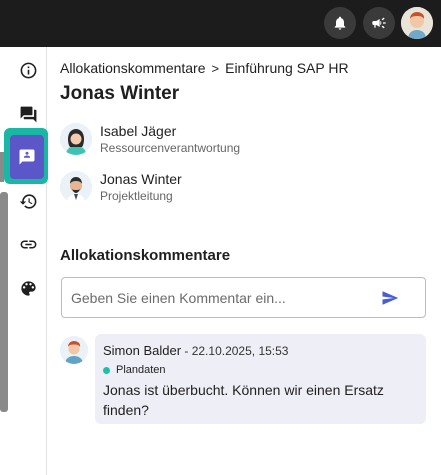 This screenshot has height=475, width=441. I want to click on rail-palette, so click(28, 288).